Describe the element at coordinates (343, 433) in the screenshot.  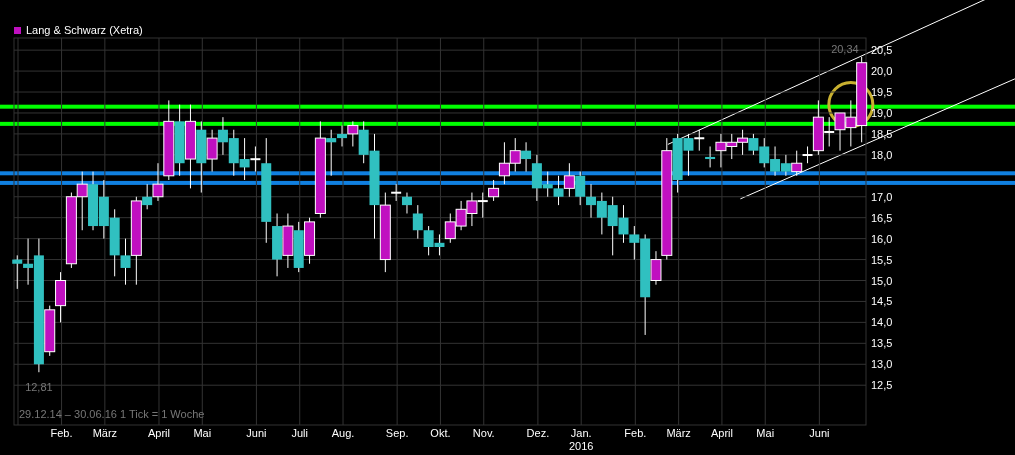
I see `axis-label: Aug.` at that location.